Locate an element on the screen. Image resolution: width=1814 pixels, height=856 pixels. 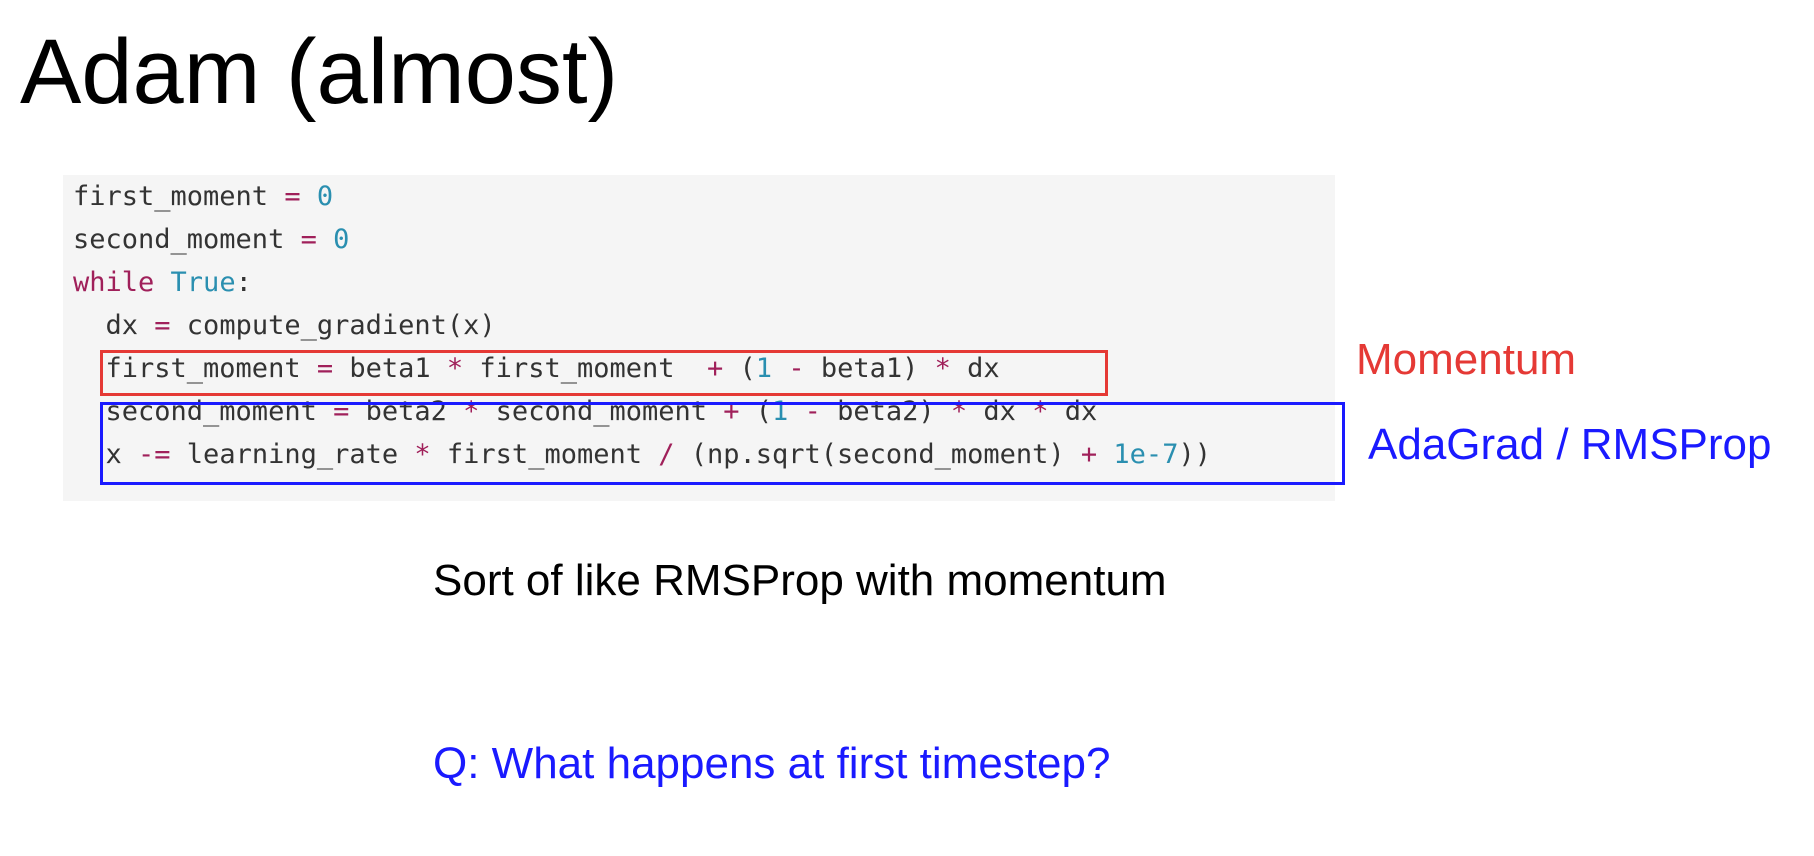
code-token: second_moment is located at coordinates (187, 239).